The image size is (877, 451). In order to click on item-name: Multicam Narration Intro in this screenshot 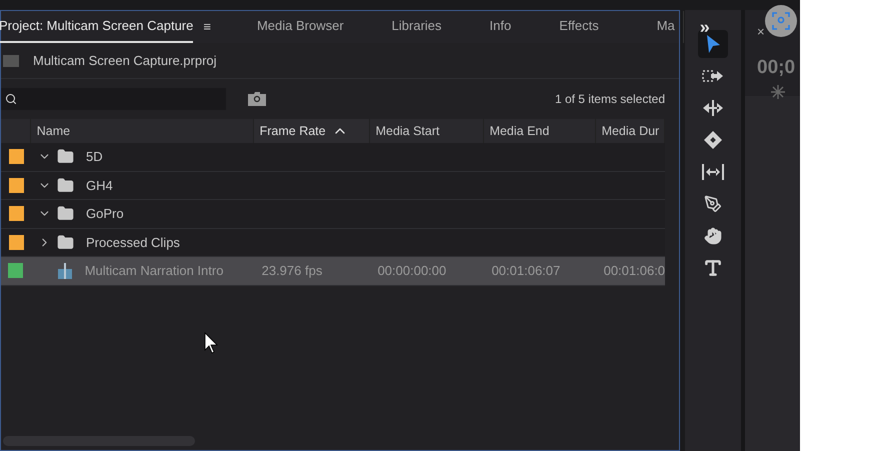, I will do `click(154, 271)`.